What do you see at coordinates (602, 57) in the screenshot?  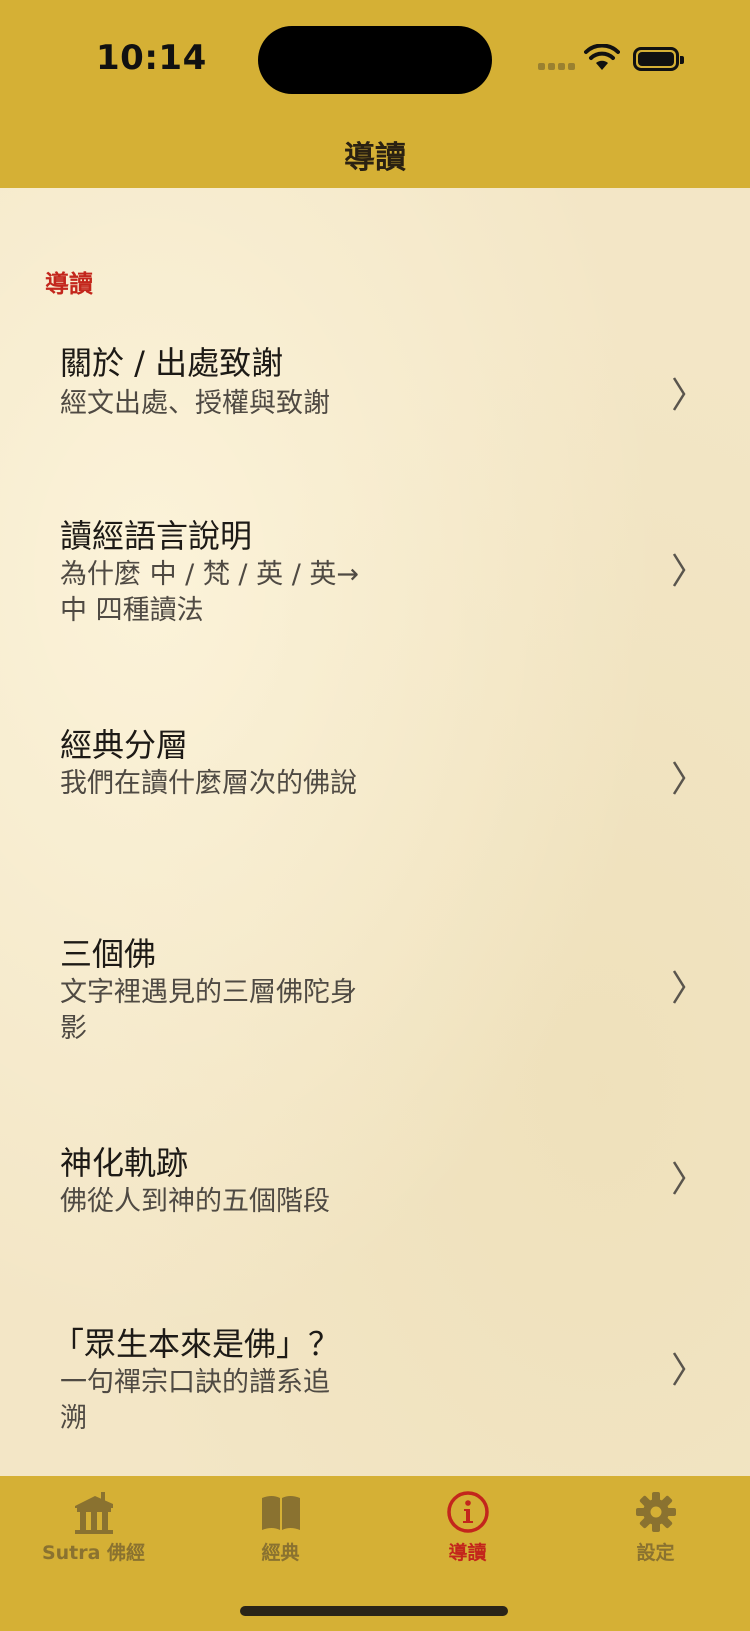 I see `wifi-icon` at bounding box center [602, 57].